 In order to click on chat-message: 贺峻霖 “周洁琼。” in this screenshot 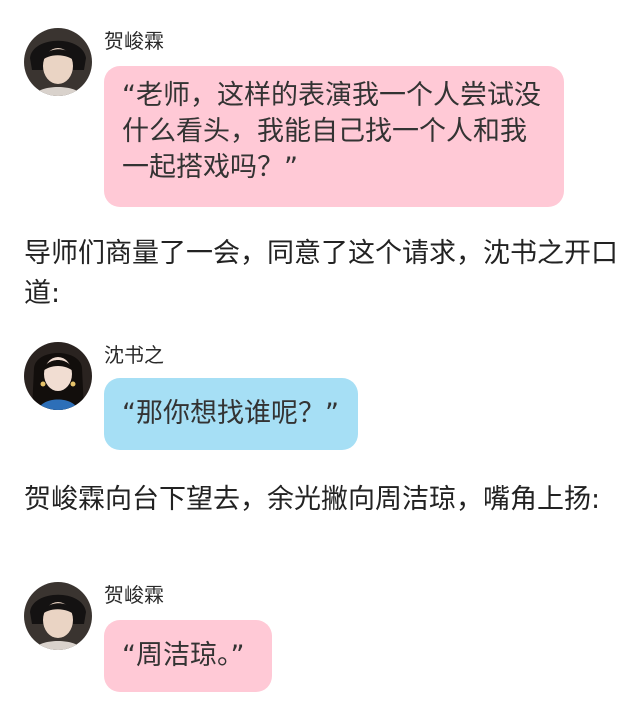, I will do `click(224, 638)`.